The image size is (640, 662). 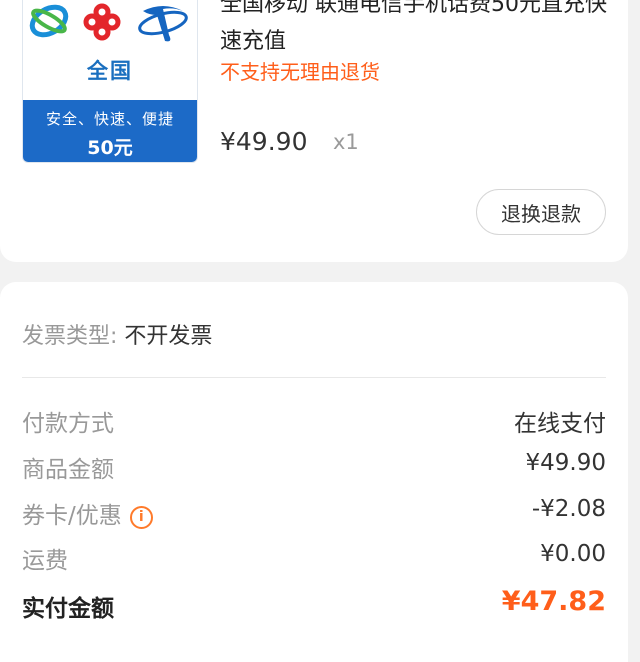 I want to click on carrier-logos, so click(x=108, y=22).